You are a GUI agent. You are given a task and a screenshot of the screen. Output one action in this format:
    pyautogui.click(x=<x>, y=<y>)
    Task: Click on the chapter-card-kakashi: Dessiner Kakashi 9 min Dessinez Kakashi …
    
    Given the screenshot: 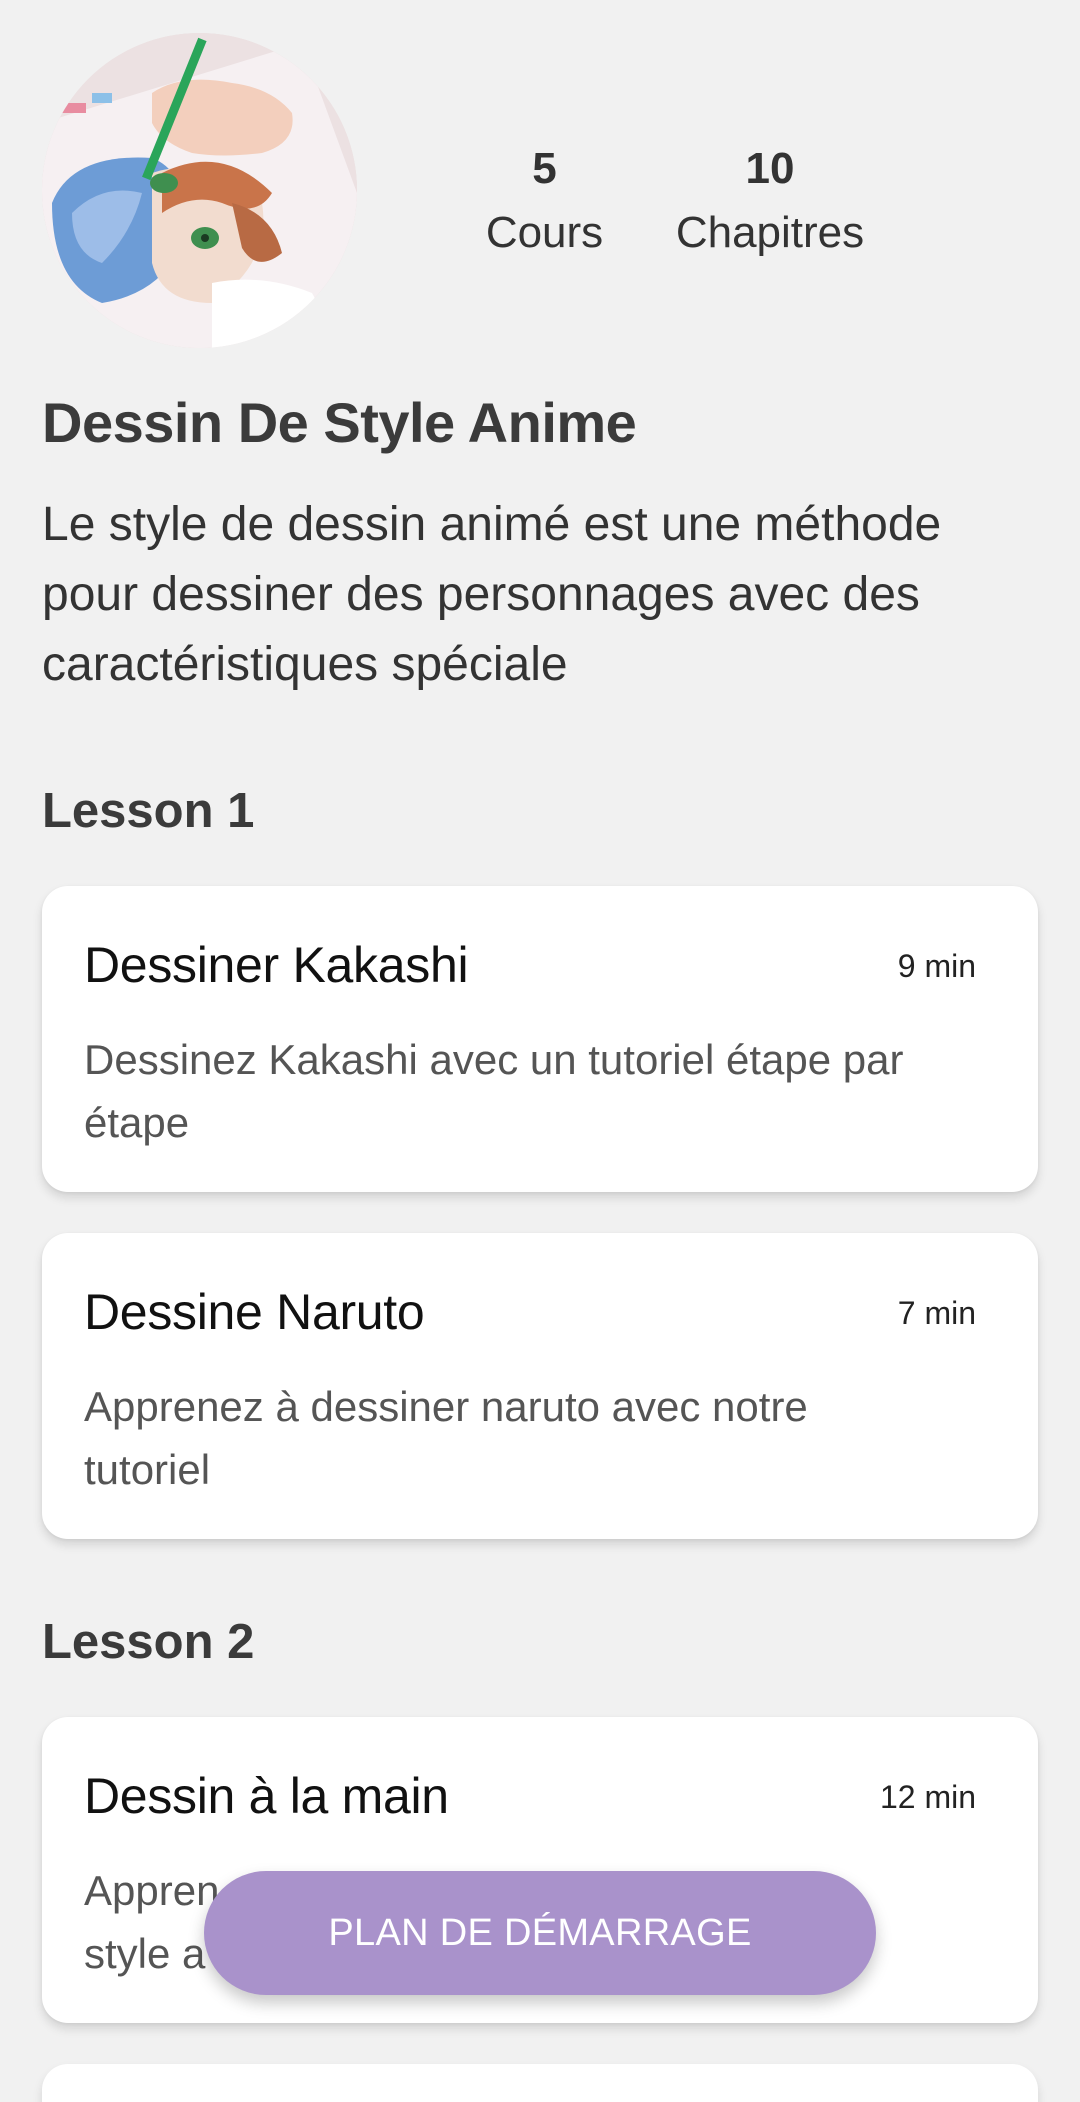 What is the action you would take?
    pyautogui.click(x=540, y=1039)
    